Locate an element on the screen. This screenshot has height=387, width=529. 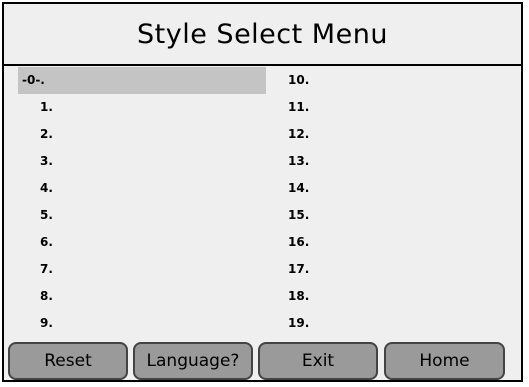
style-item-13: 13. is located at coordinates (392, 161).